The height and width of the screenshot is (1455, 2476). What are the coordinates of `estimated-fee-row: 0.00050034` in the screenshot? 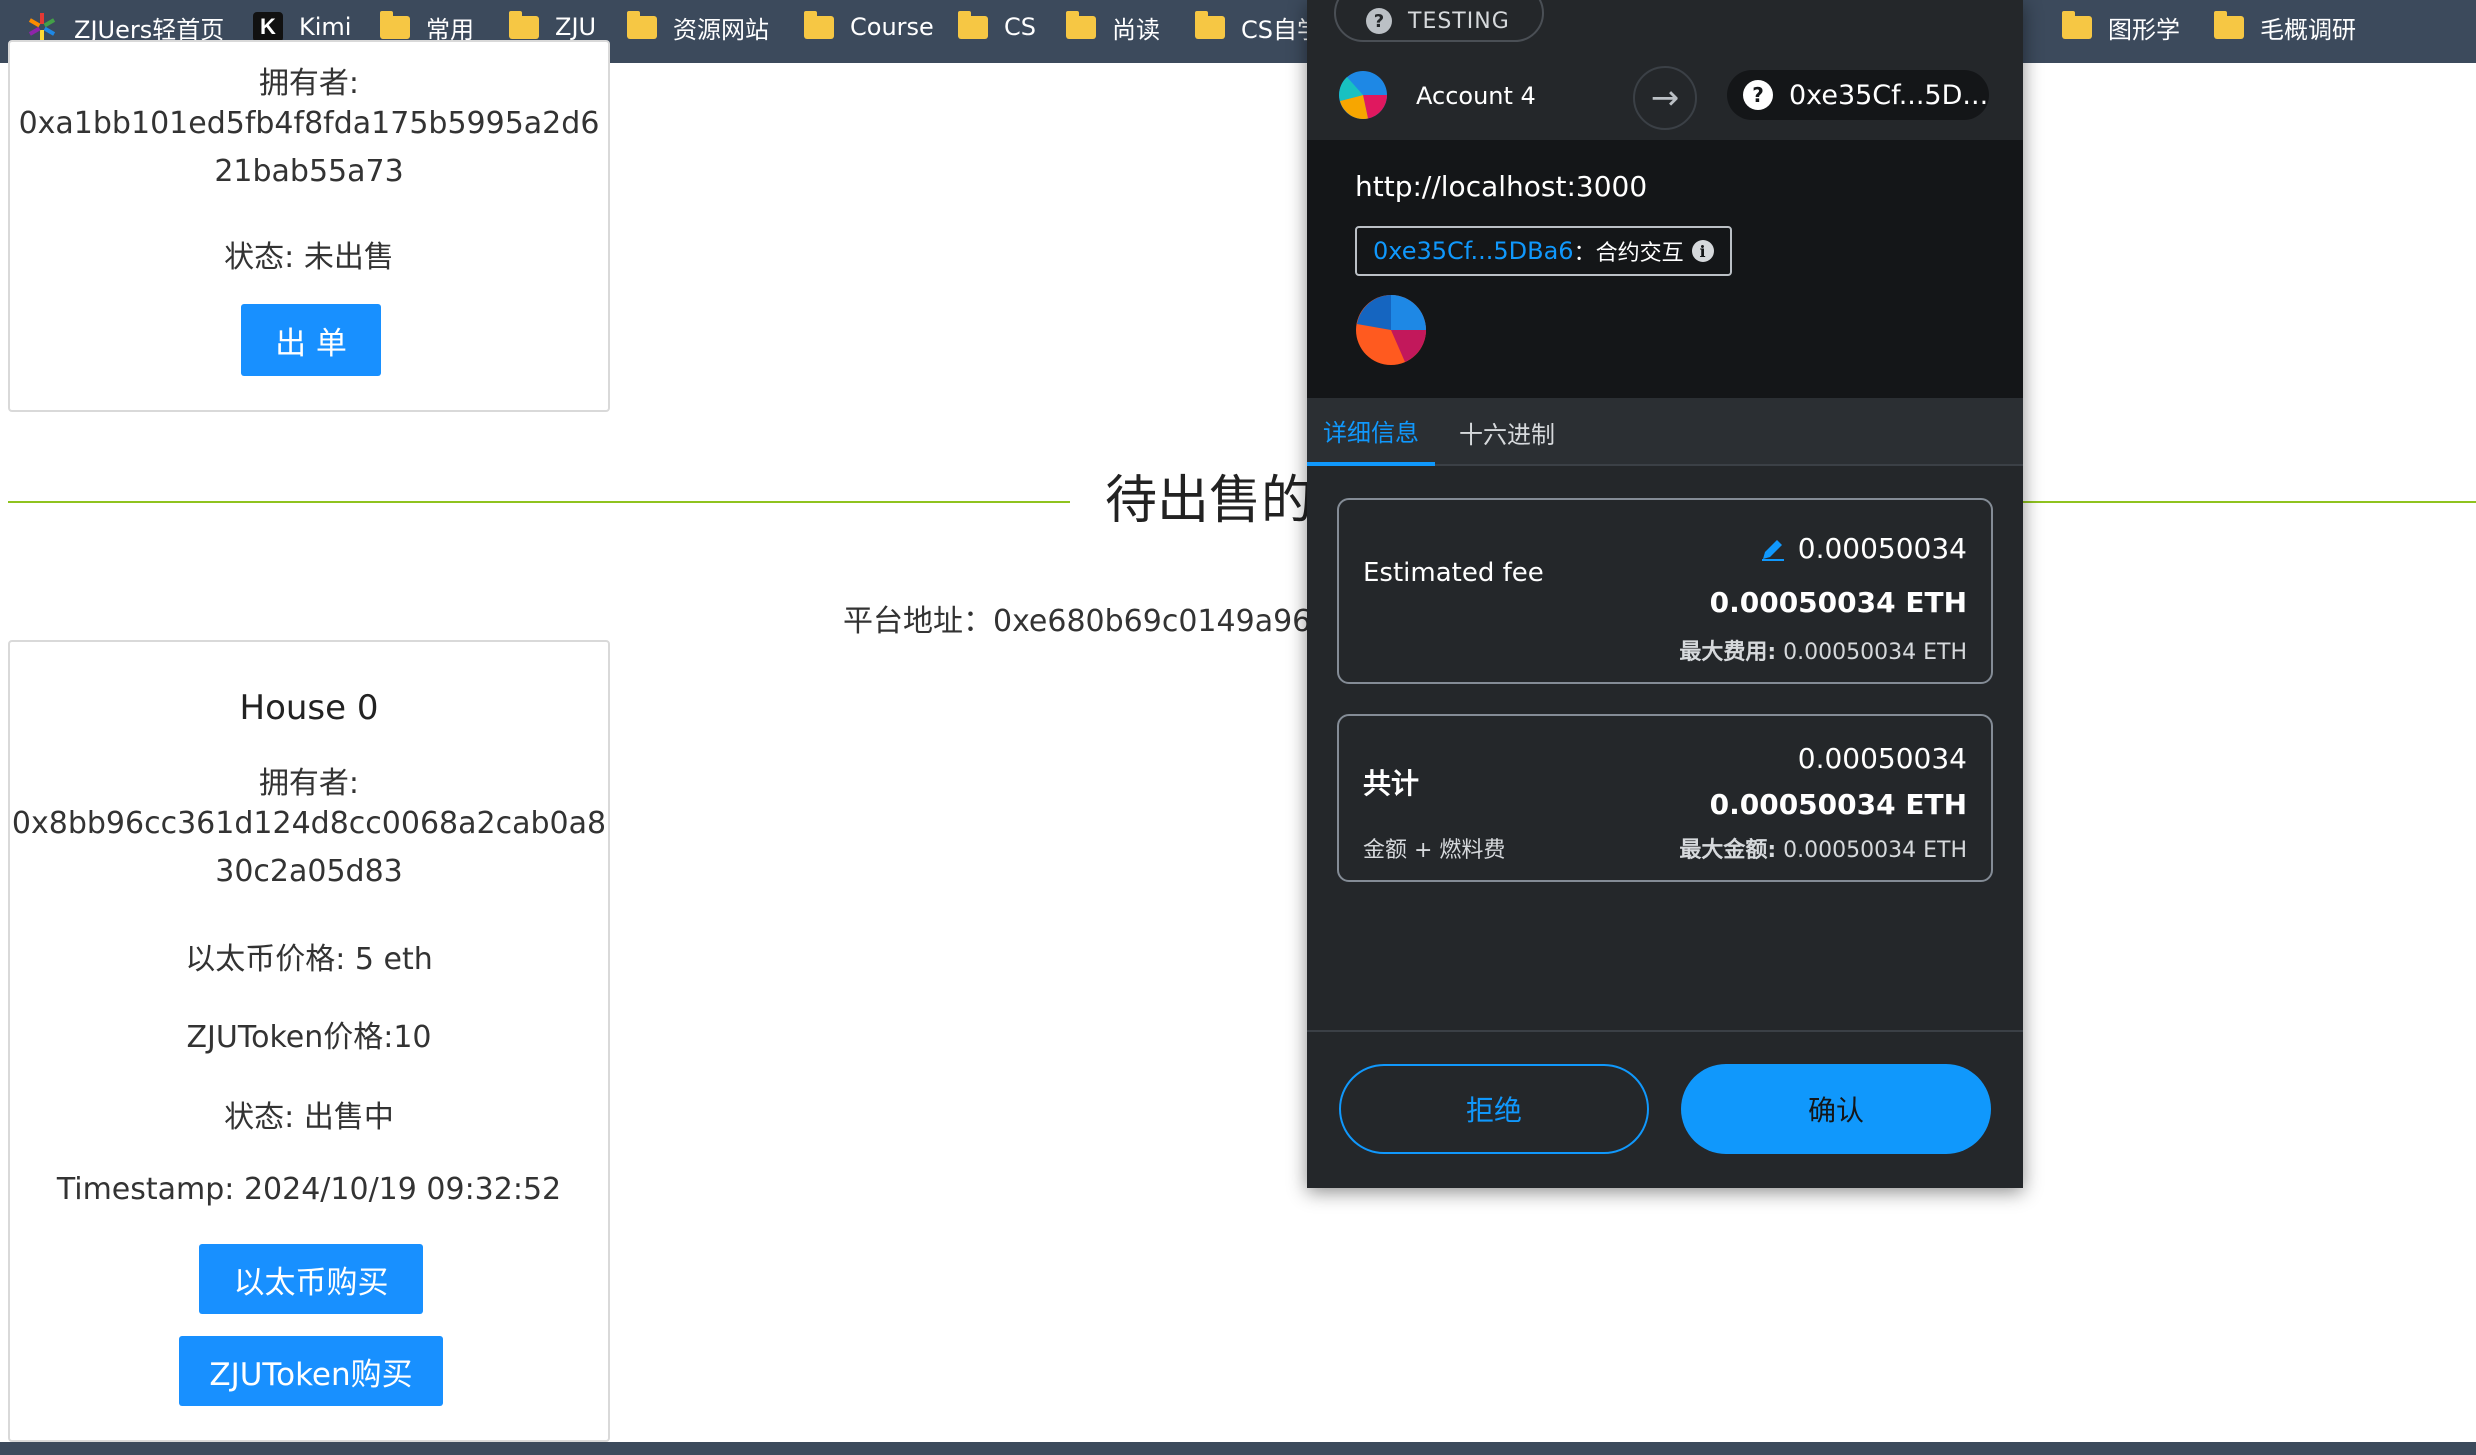 It's located at (1863, 548).